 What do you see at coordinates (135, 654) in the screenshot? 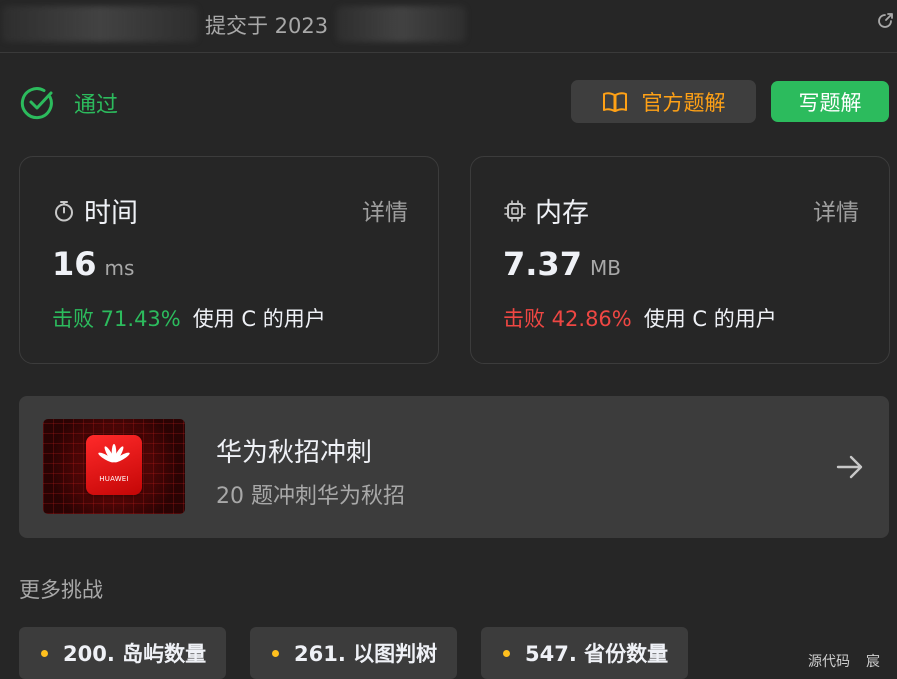
I see `challenge-label: 200. 岛屿数量` at bounding box center [135, 654].